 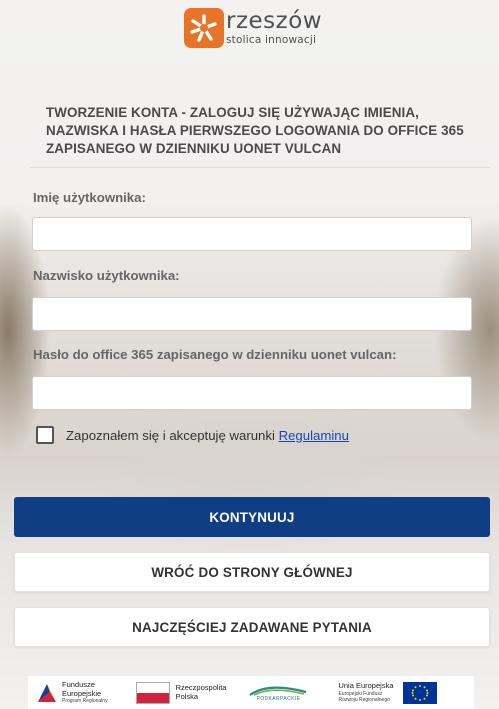 What do you see at coordinates (204, 28) in the screenshot?
I see `rzeszow-logo-icon` at bounding box center [204, 28].